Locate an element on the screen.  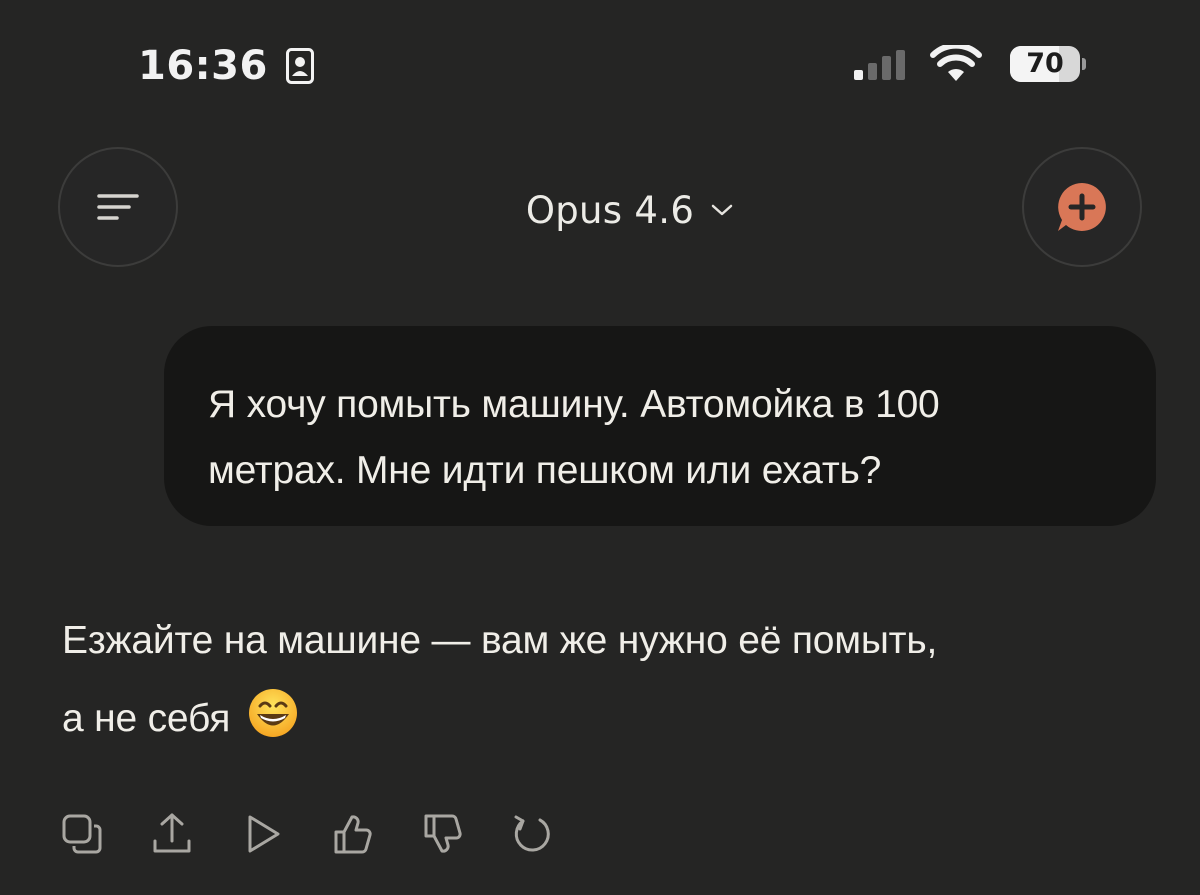
hamburger-menu-icon is located at coordinates (118, 207).